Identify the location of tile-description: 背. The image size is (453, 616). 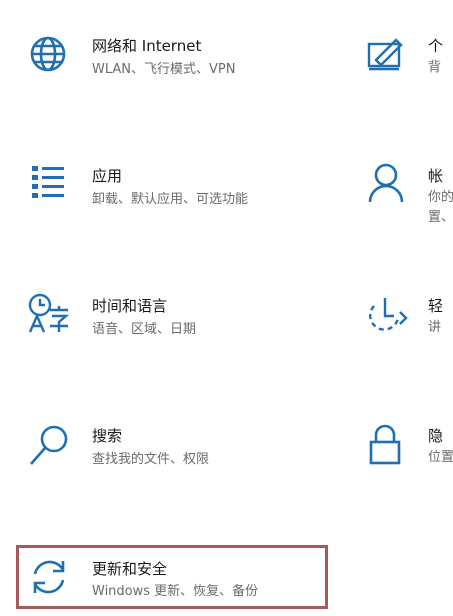
(435, 67).